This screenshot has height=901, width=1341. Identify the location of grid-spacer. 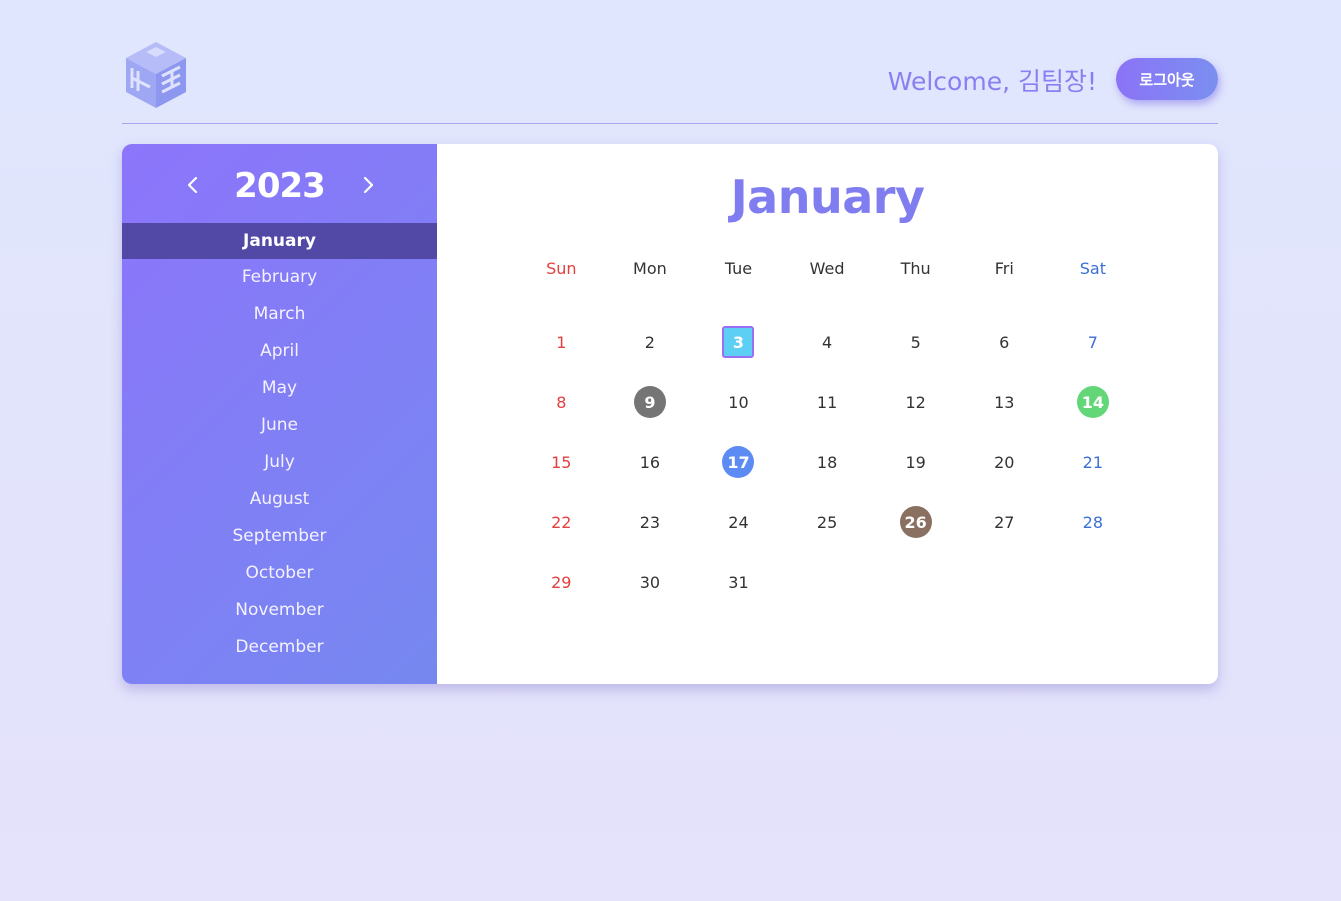
(827, 299).